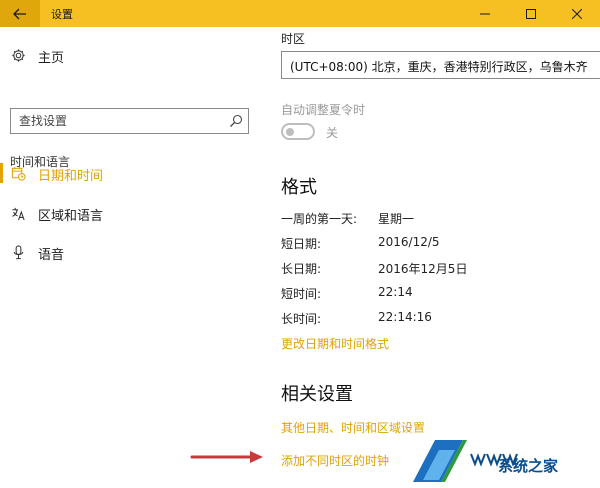  What do you see at coordinates (298, 131) in the screenshot?
I see `dst-toggle` at bounding box center [298, 131].